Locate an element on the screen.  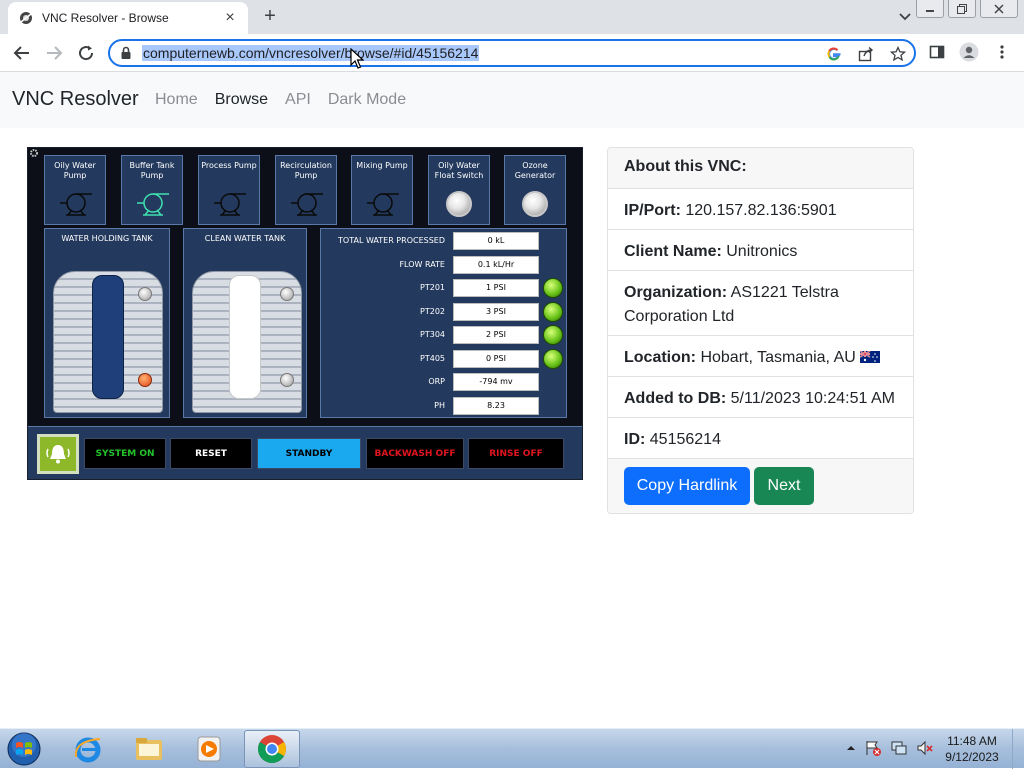
profile-button is located at coordinates (969, 52).